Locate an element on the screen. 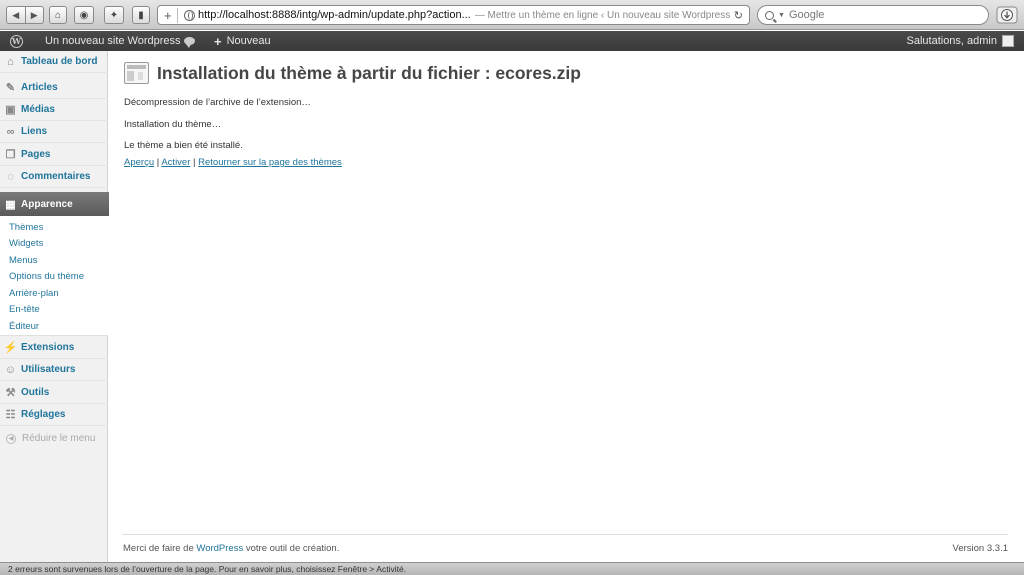 This screenshot has width=1024, height=575. submenu-item-widgets: Widgets is located at coordinates (26, 243).